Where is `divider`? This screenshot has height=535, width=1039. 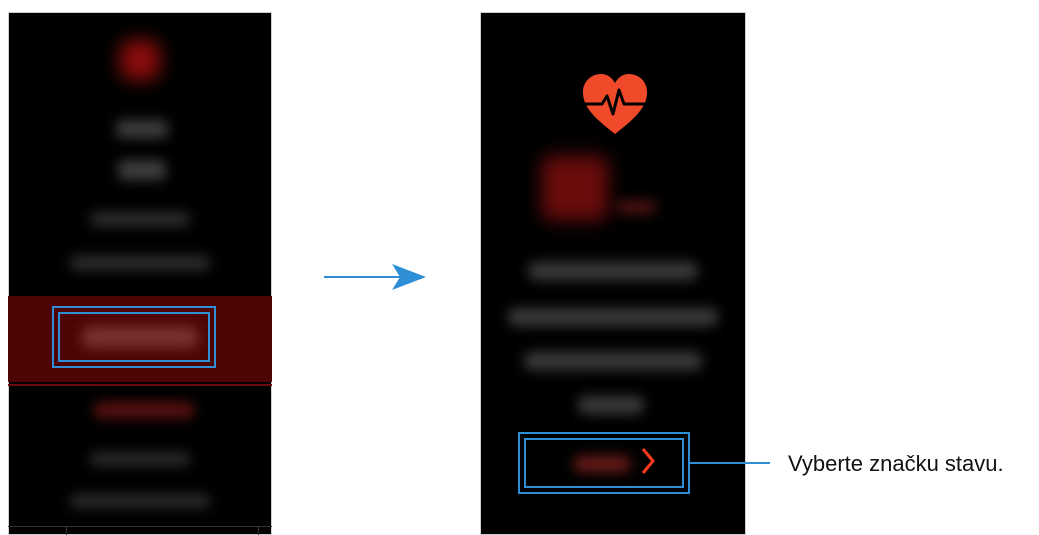 divider is located at coordinates (140, 385).